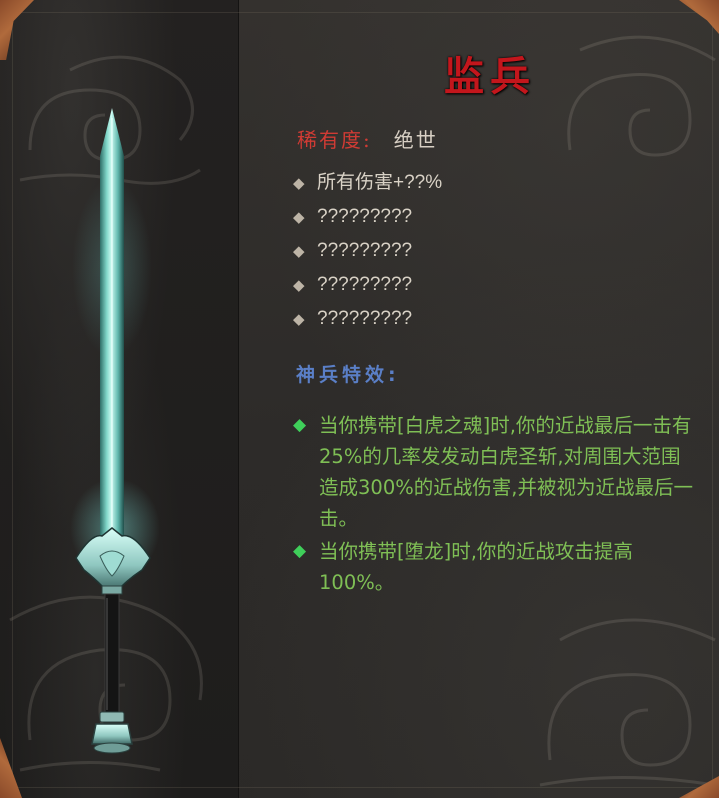 The height and width of the screenshot is (798, 719). What do you see at coordinates (380, 182) in the screenshot?
I see `stat-text: 所有伤害+??%` at bounding box center [380, 182].